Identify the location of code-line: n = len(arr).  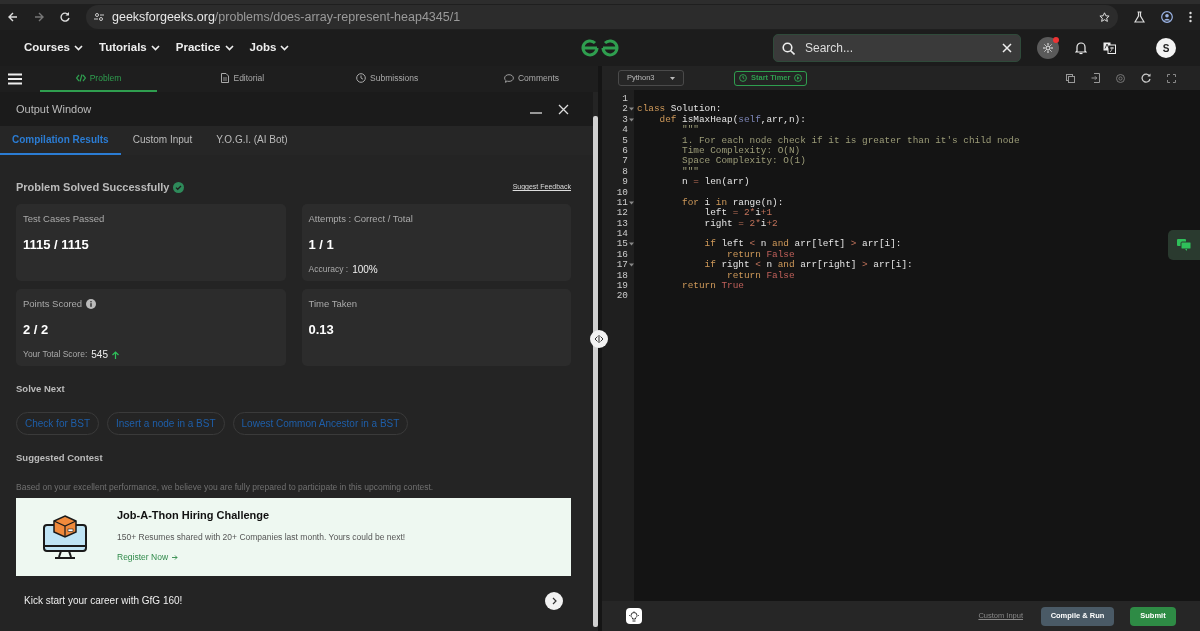
(715, 182).